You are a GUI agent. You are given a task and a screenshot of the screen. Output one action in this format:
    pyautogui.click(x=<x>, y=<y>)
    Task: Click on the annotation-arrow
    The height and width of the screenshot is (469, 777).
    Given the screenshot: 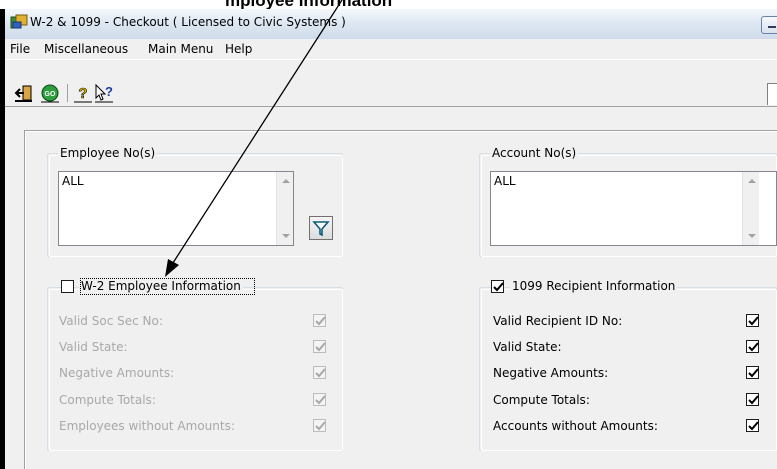 What is the action you would take?
    pyautogui.click(x=254, y=138)
    